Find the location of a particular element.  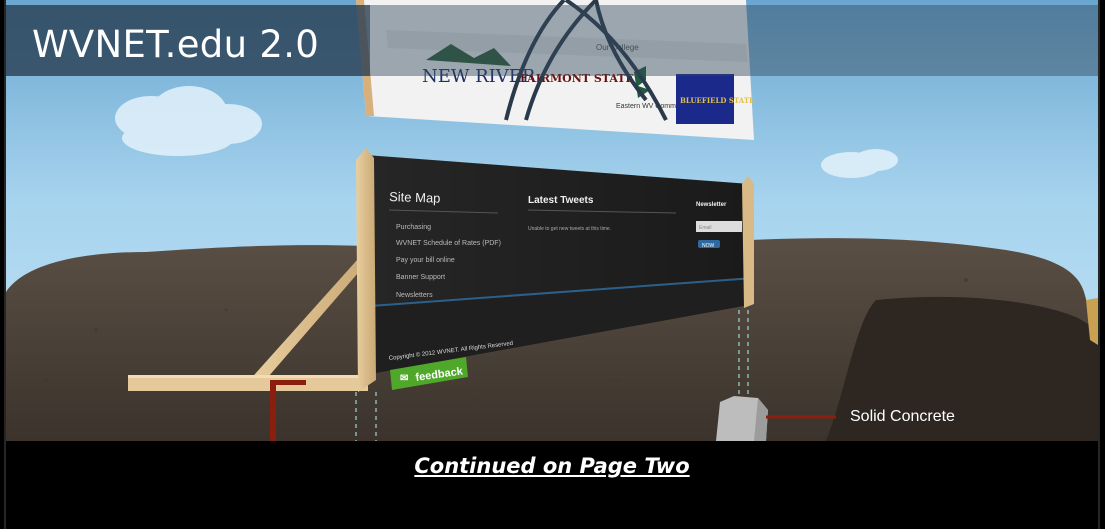

continued-container: Continued on Page Two is located at coordinates (552, 466).